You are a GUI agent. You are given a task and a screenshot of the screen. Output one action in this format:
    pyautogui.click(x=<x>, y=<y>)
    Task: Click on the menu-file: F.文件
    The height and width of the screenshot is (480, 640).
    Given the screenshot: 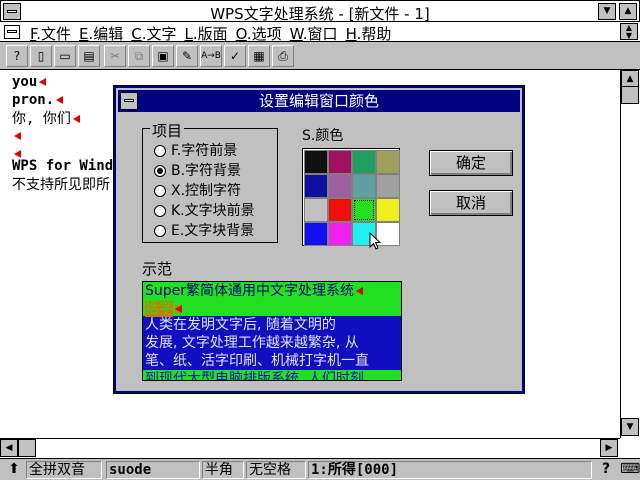 What is the action you would take?
    pyautogui.click(x=54, y=33)
    